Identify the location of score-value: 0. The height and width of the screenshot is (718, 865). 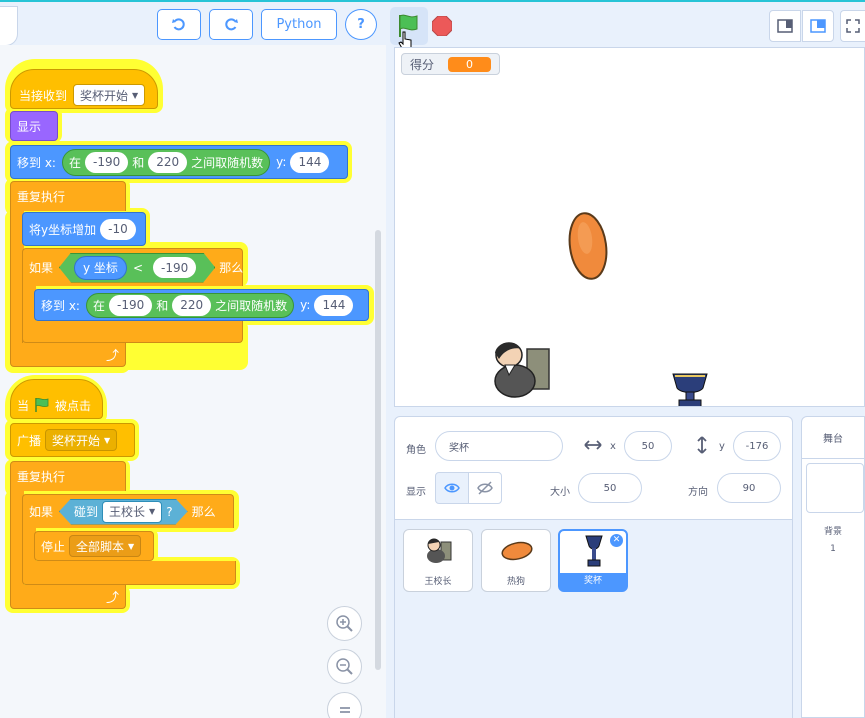
(470, 64).